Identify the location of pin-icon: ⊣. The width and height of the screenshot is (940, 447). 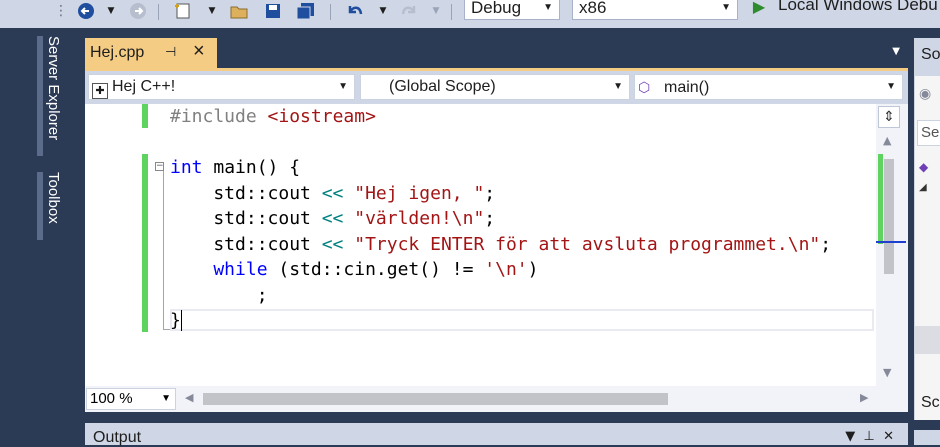
(170, 52).